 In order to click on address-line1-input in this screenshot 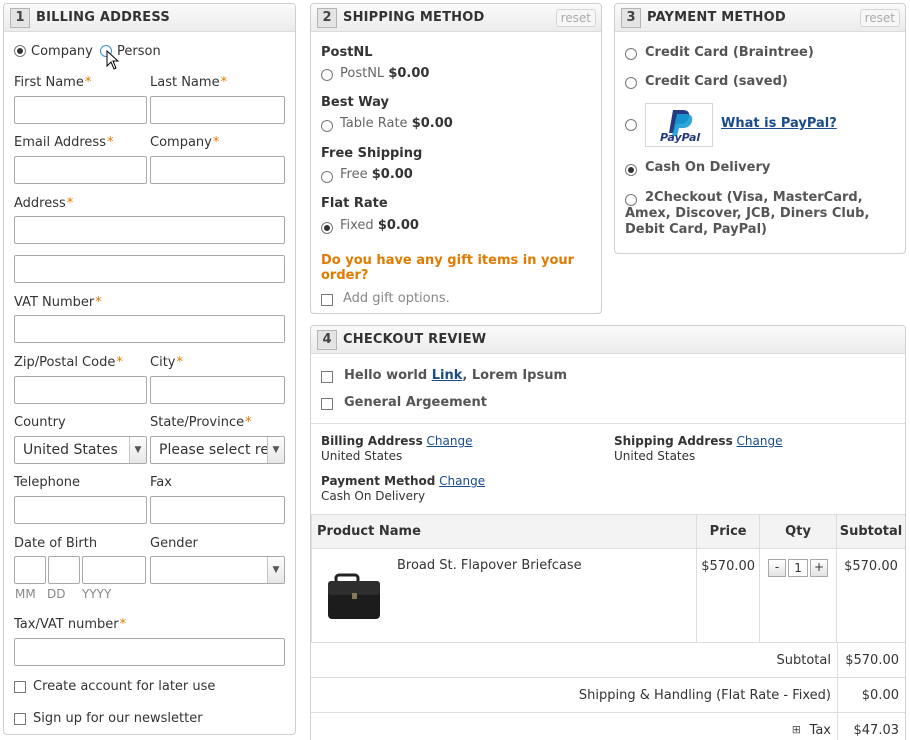, I will do `click(149, 230)`.